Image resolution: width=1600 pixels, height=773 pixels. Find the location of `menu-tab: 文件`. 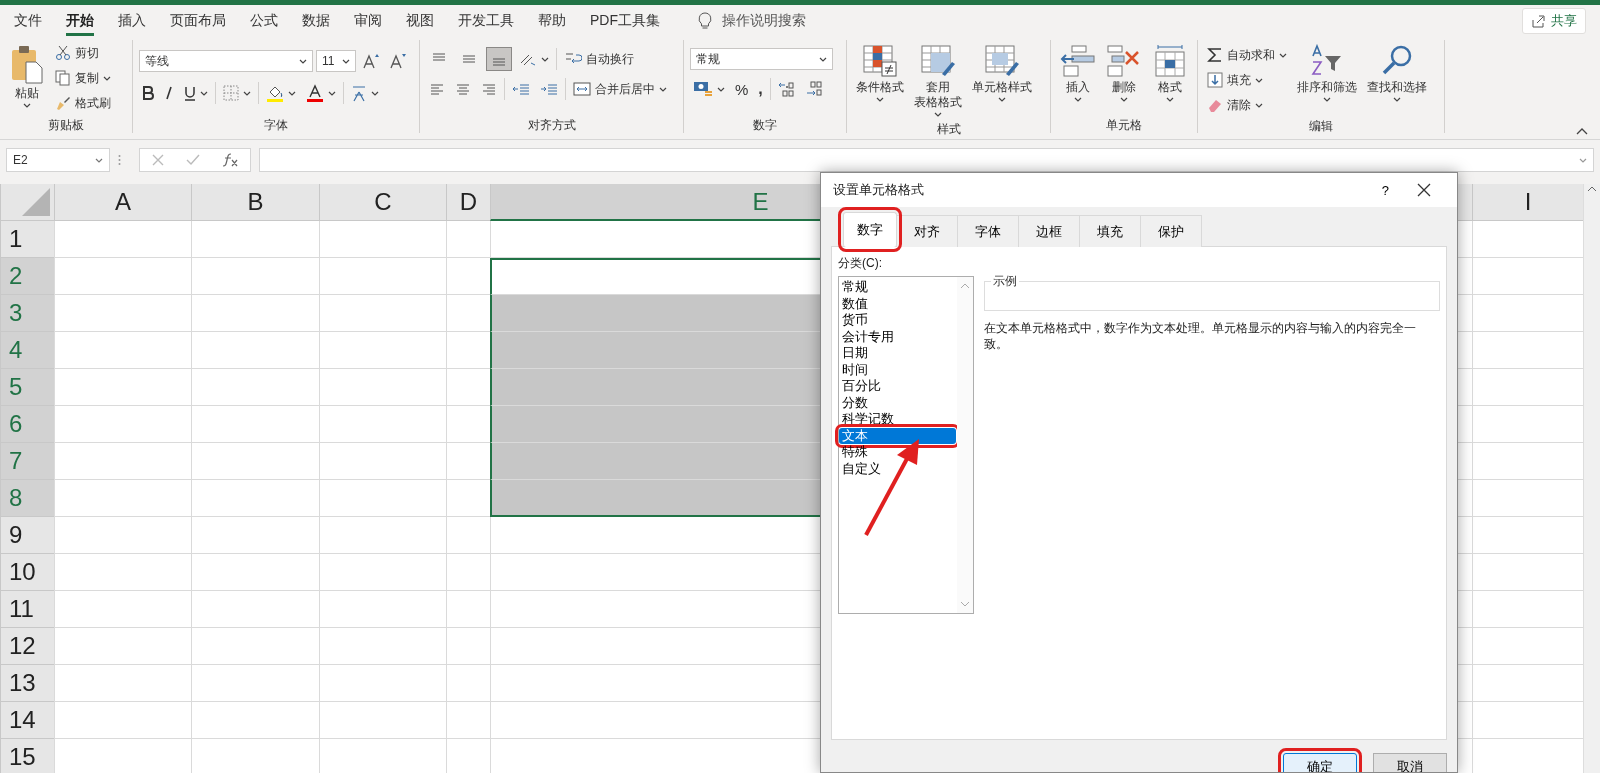

menu-tab: 文件 is located at coordinates (28, 20).